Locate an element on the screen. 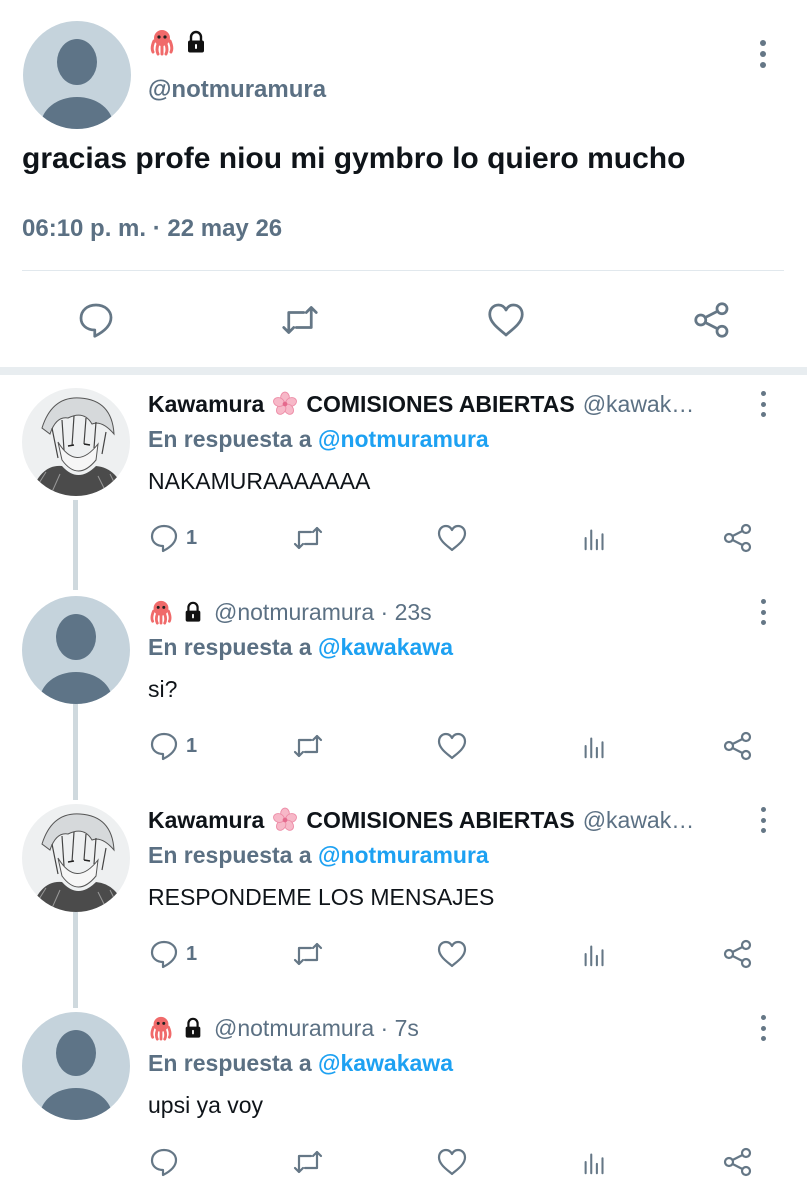 This screenshot has height=1200, width=807. reply-header: @notmuramura · 23s is located at coordinates (448, 612).